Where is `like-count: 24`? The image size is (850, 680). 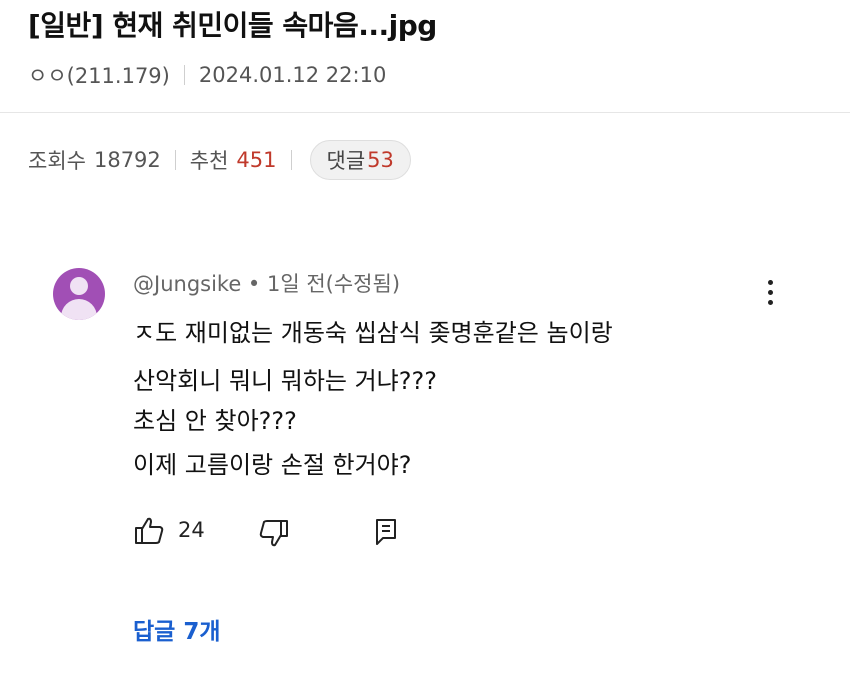
like-count: 24 is located at coordinates (191, 530).